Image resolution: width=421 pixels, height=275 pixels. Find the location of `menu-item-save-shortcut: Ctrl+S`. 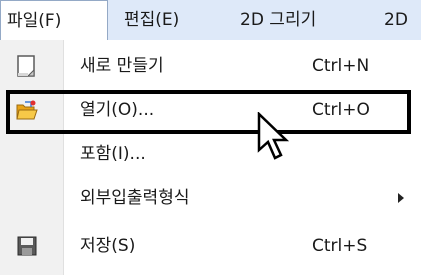

menu-item-save-shortcut: Ctrl+S is located at coordinates (340, 246).